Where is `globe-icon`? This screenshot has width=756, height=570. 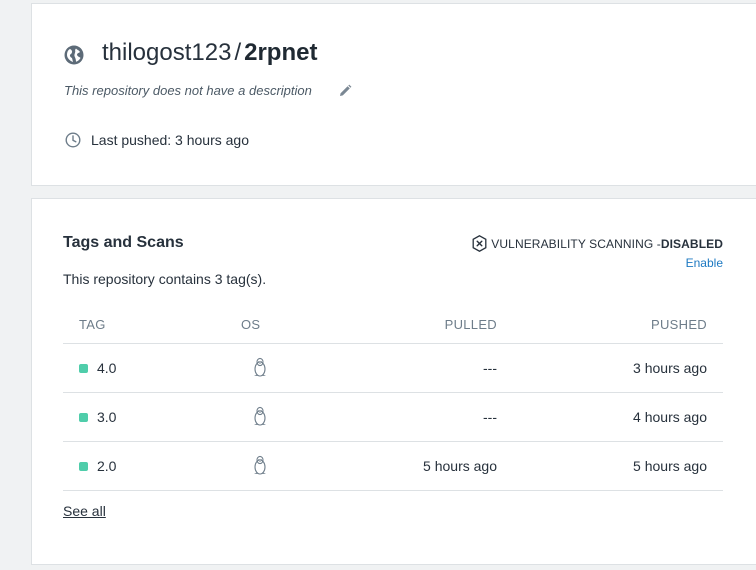 globe-icon is located at coordinates (74, 54).